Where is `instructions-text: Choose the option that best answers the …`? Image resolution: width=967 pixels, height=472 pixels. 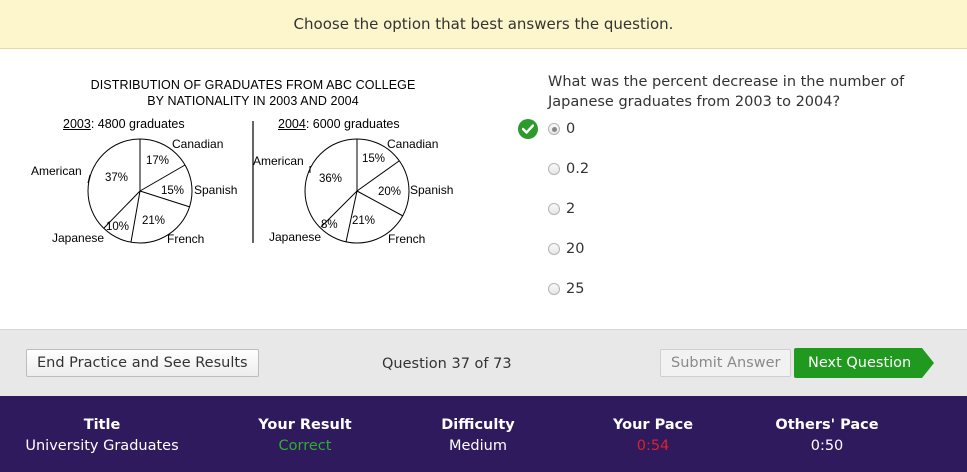
instructions-text: Choose the option that best answers the … is located at coordinates (483, 24).